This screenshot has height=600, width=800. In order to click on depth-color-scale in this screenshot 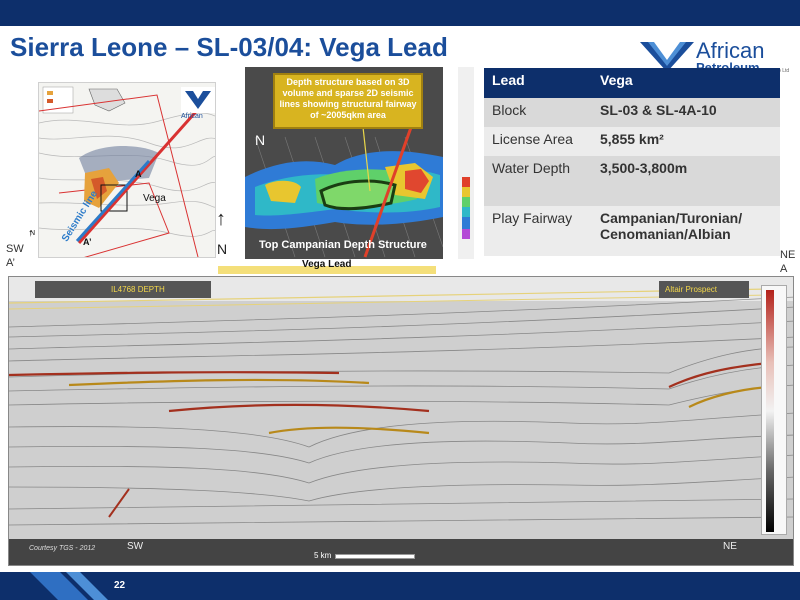, I will do `click(466, 163)`.